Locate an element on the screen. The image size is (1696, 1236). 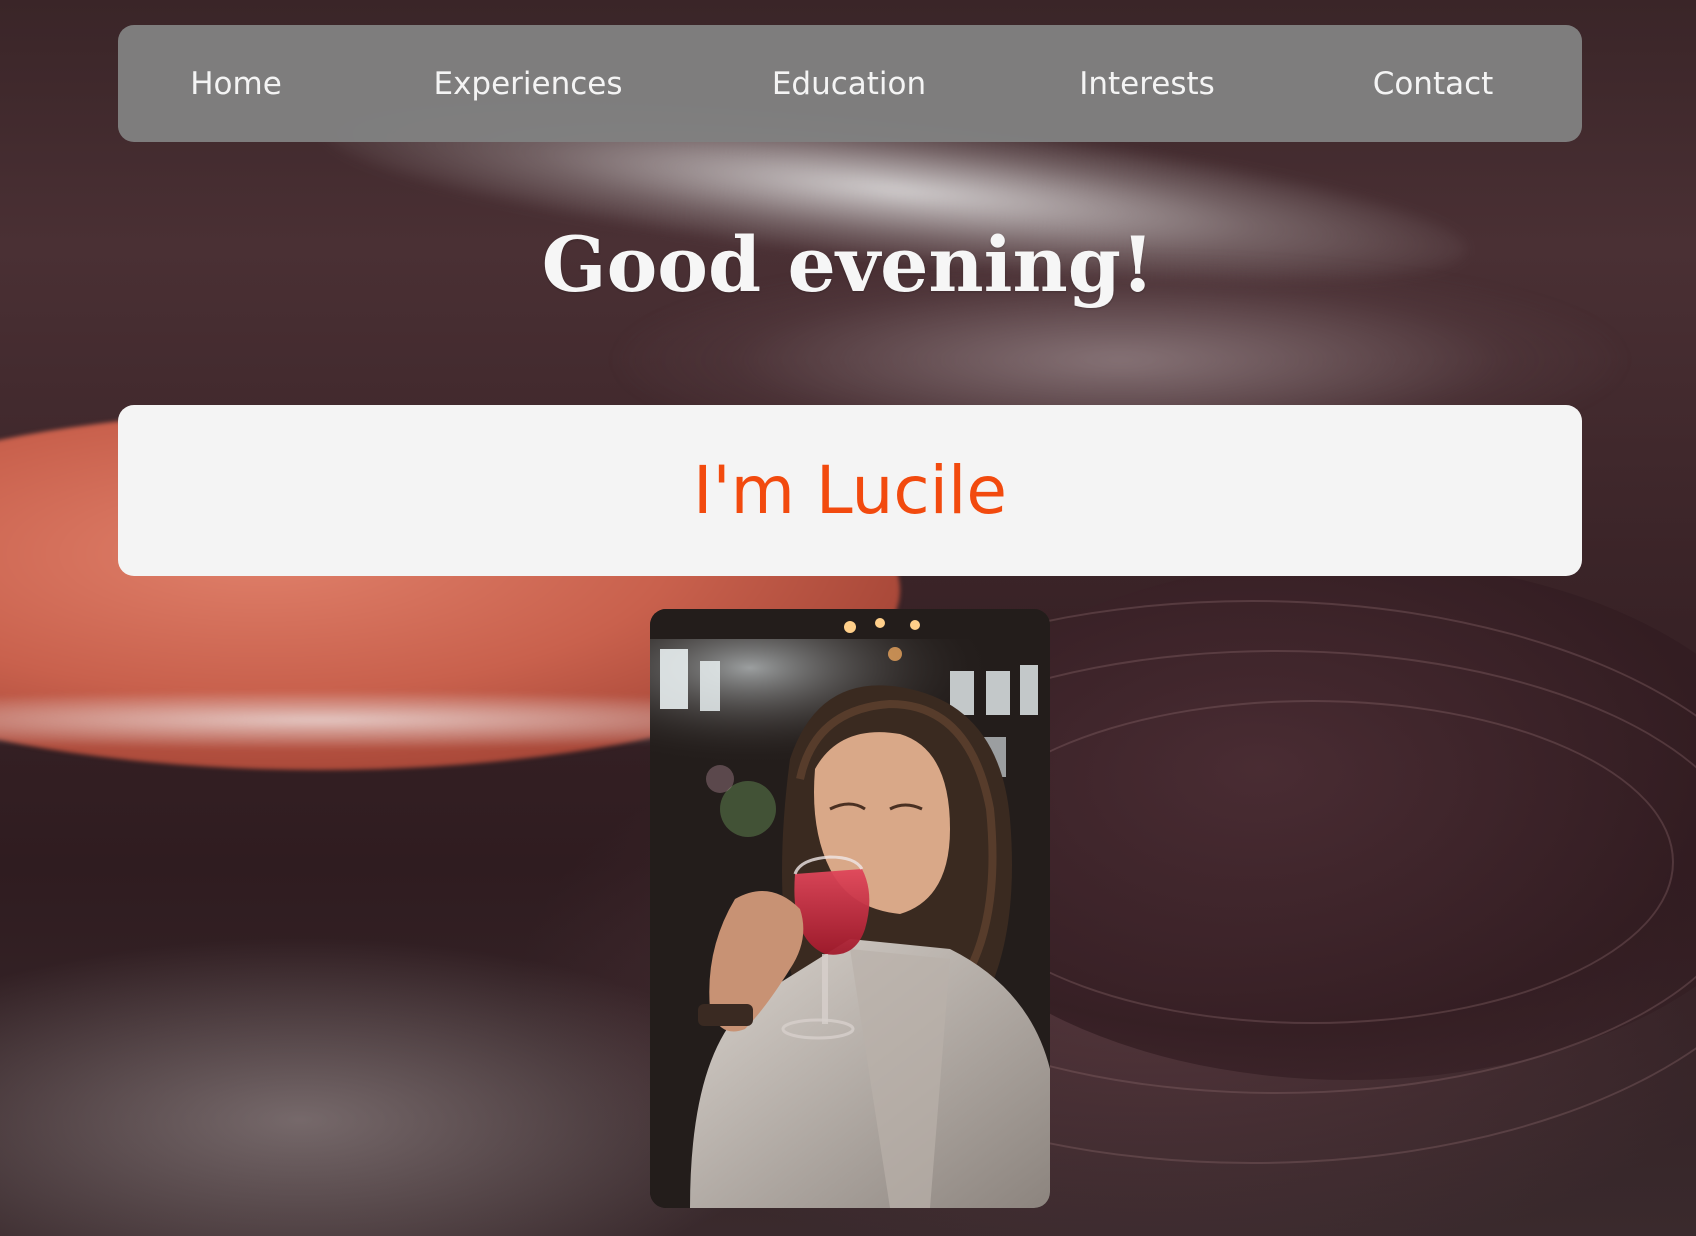
nav-link-education: Education is located at coordinates (849, 83).